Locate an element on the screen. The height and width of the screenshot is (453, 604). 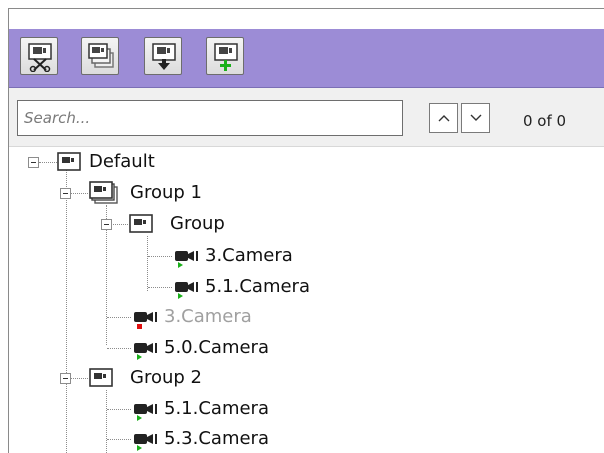
search-next-button is located at coordinates (475, 118).